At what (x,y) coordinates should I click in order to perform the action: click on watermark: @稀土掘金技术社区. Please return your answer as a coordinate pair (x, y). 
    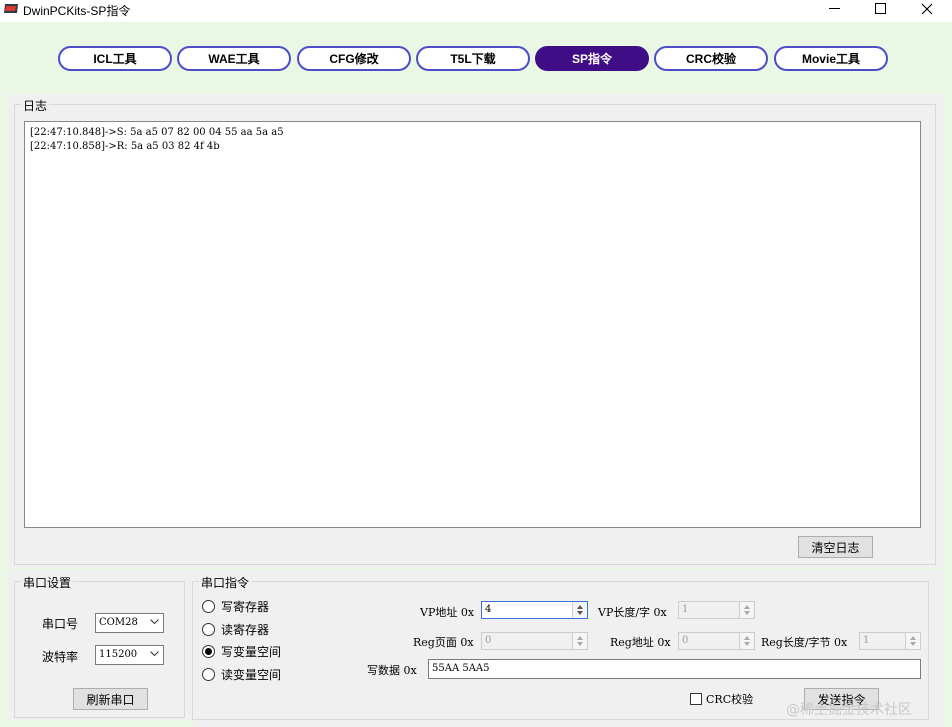
    Looking at the image, I should click on (849, 710).